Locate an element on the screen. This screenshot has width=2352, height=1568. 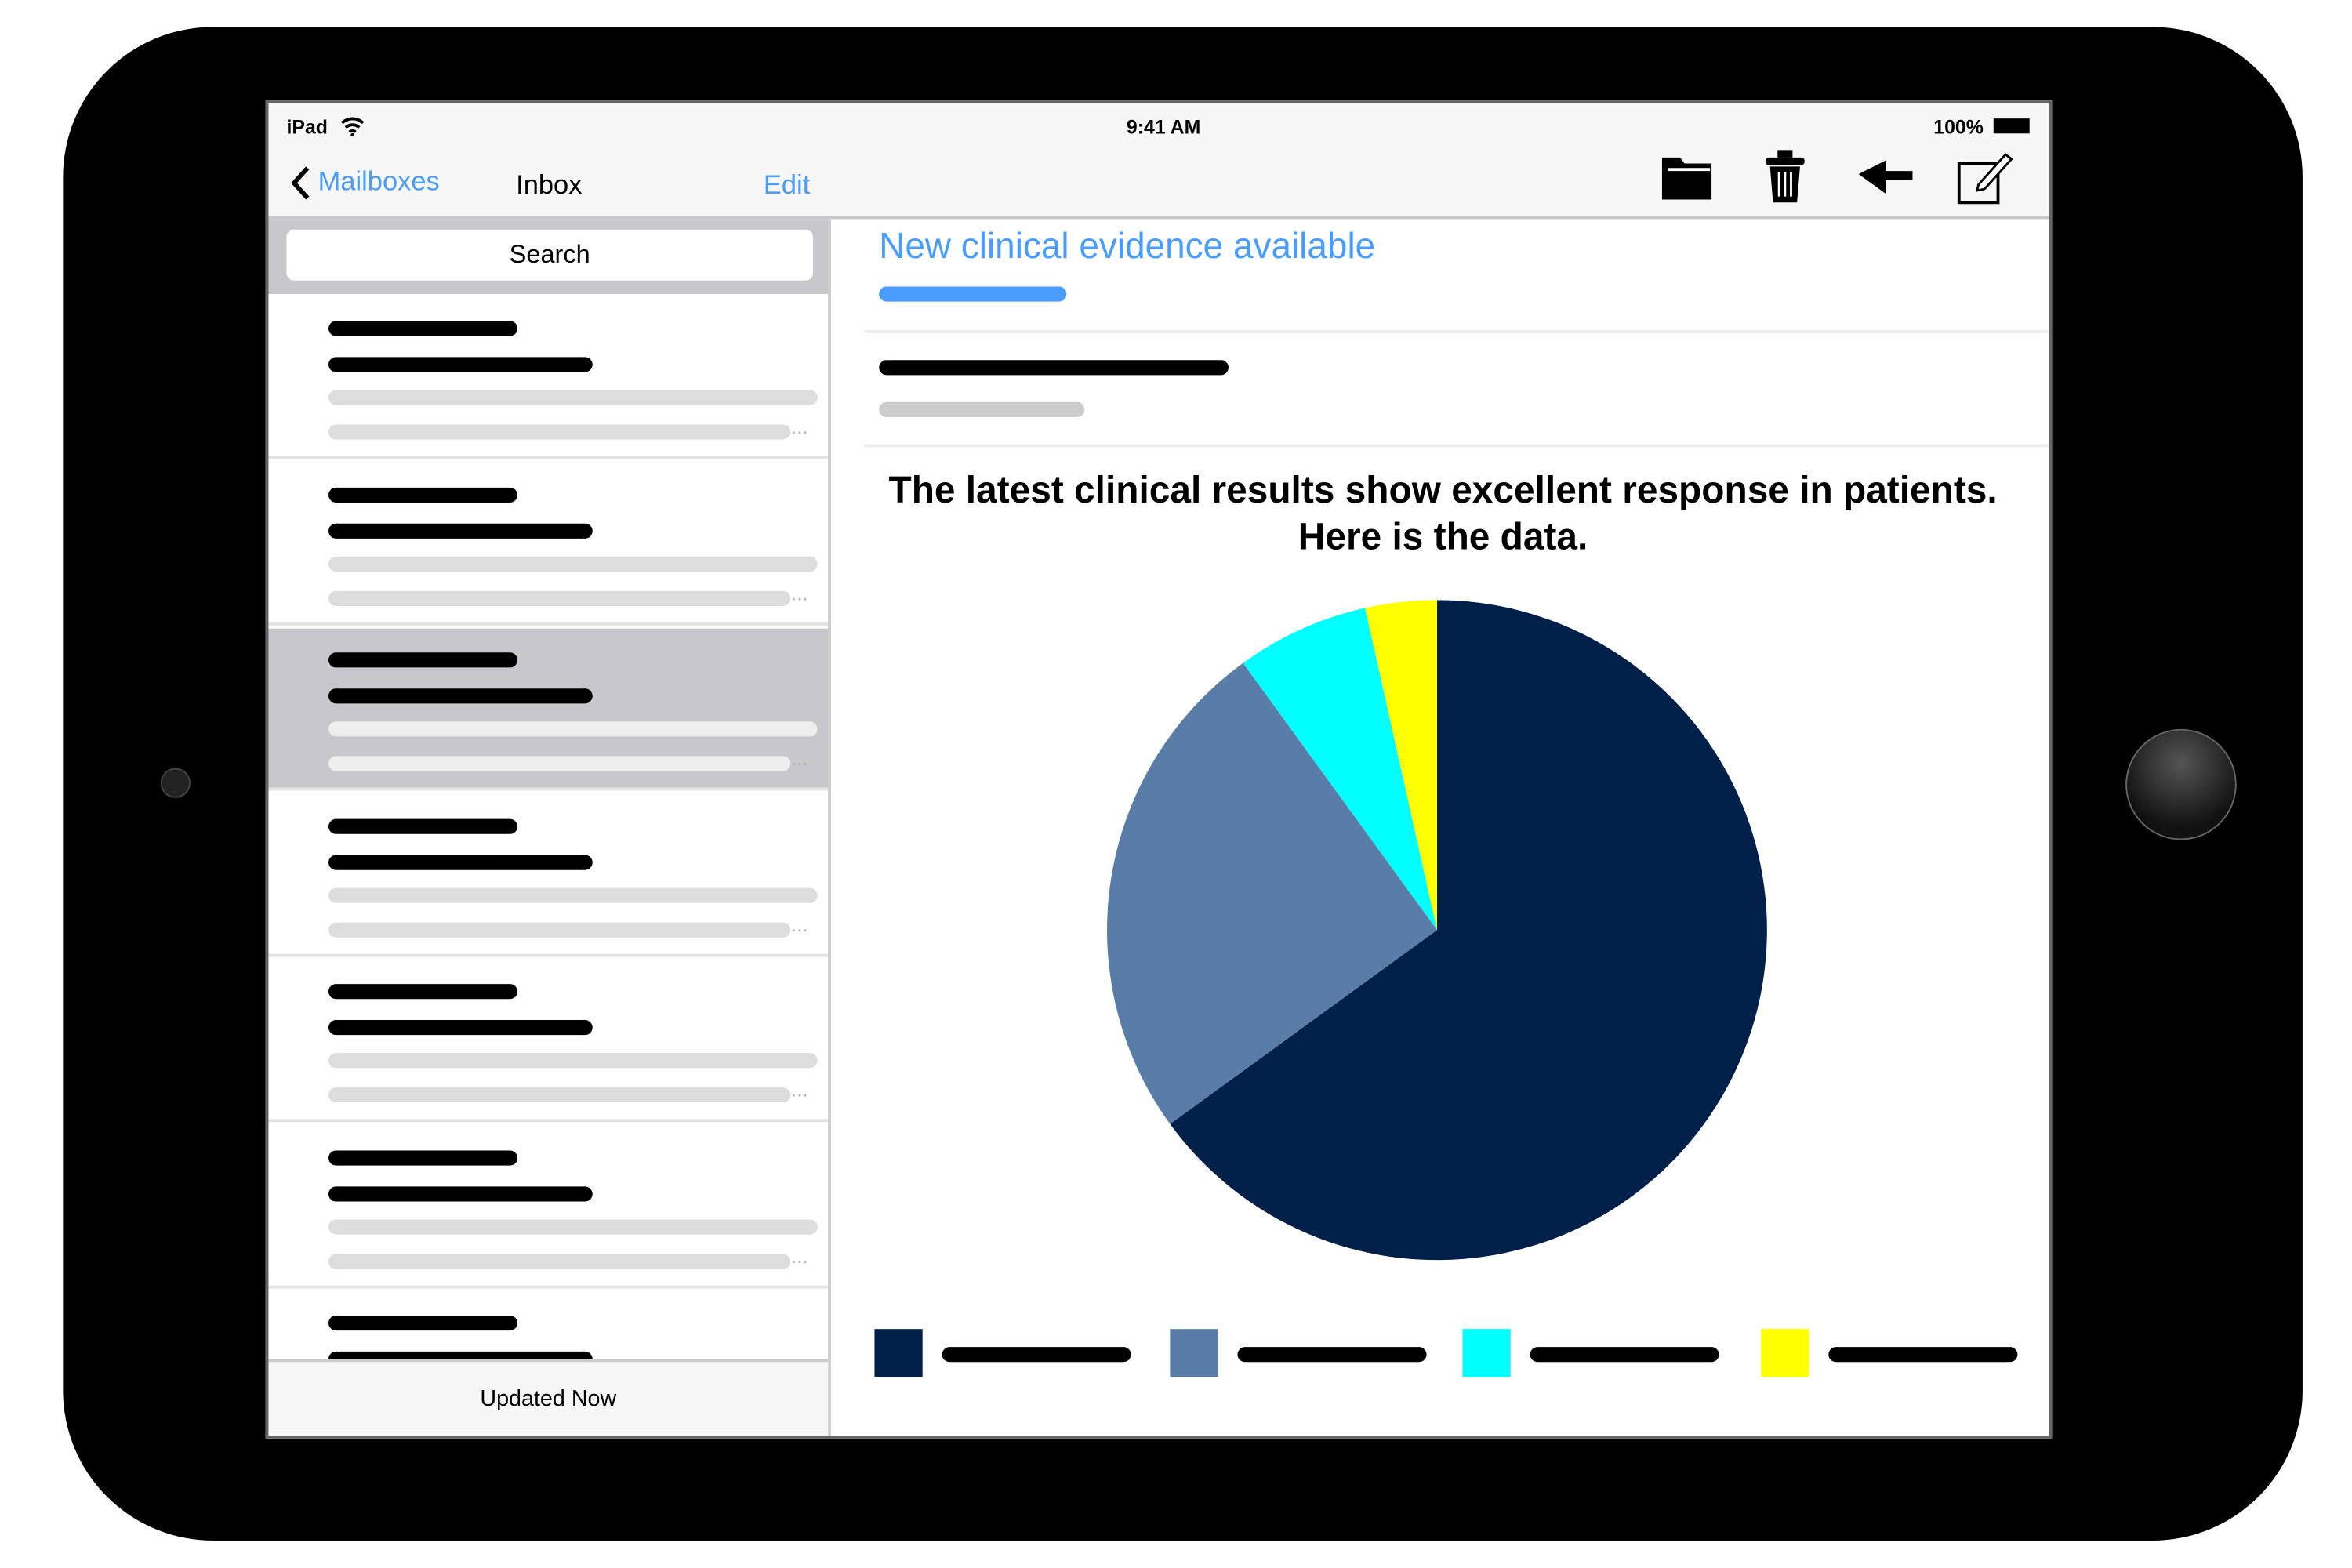
search-area: Search is located at coordinates (548, 257).